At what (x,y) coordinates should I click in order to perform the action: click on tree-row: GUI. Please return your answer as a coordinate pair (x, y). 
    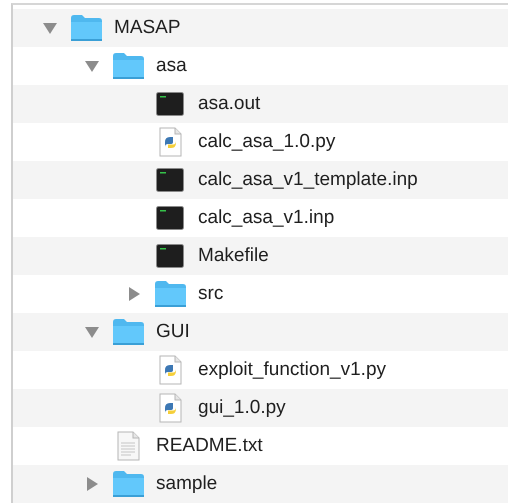
    Looking at the image, I should click on (260, 332).